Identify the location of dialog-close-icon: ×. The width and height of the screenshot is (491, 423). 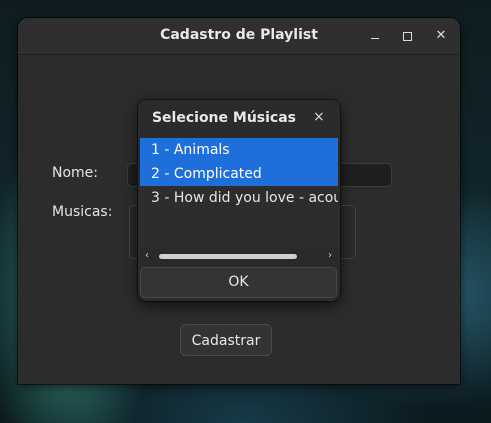
(319, 117).